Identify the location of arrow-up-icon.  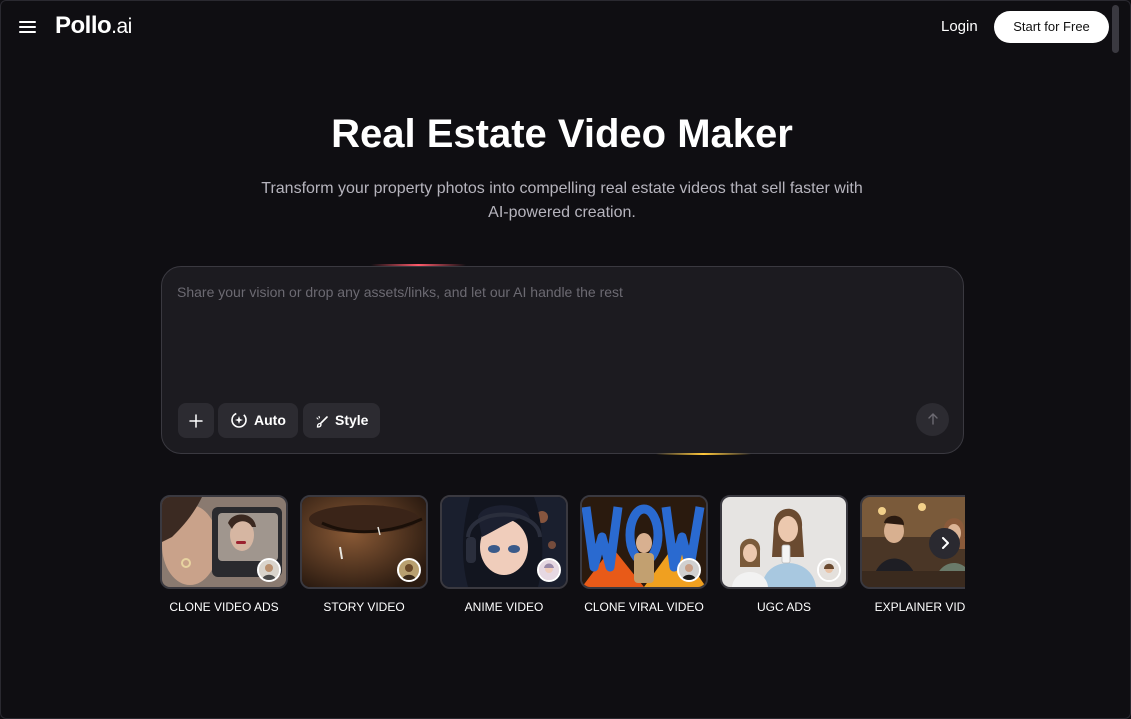
(932, 419).